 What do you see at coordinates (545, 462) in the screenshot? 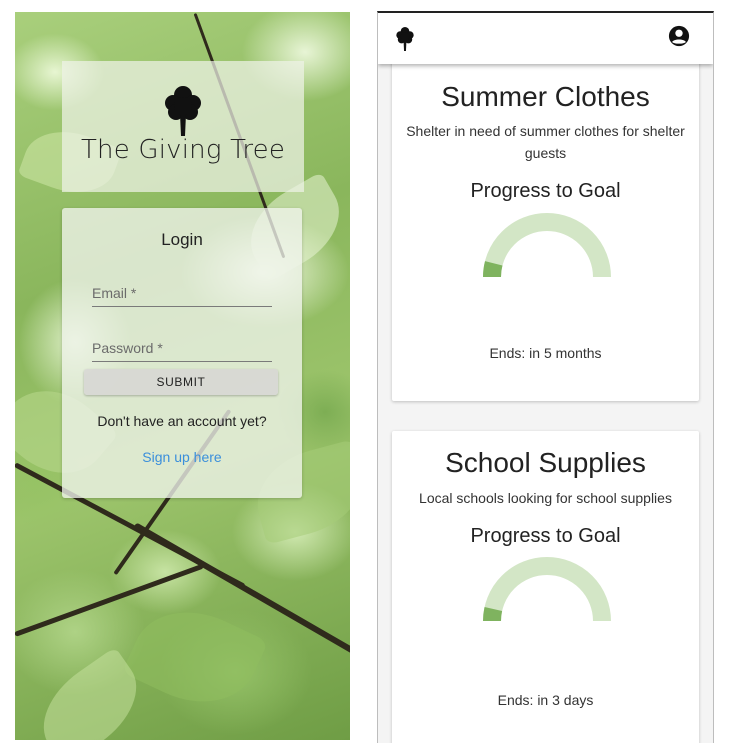
I see `campaign-title: School Supplies` at bounding box center [545, 462].